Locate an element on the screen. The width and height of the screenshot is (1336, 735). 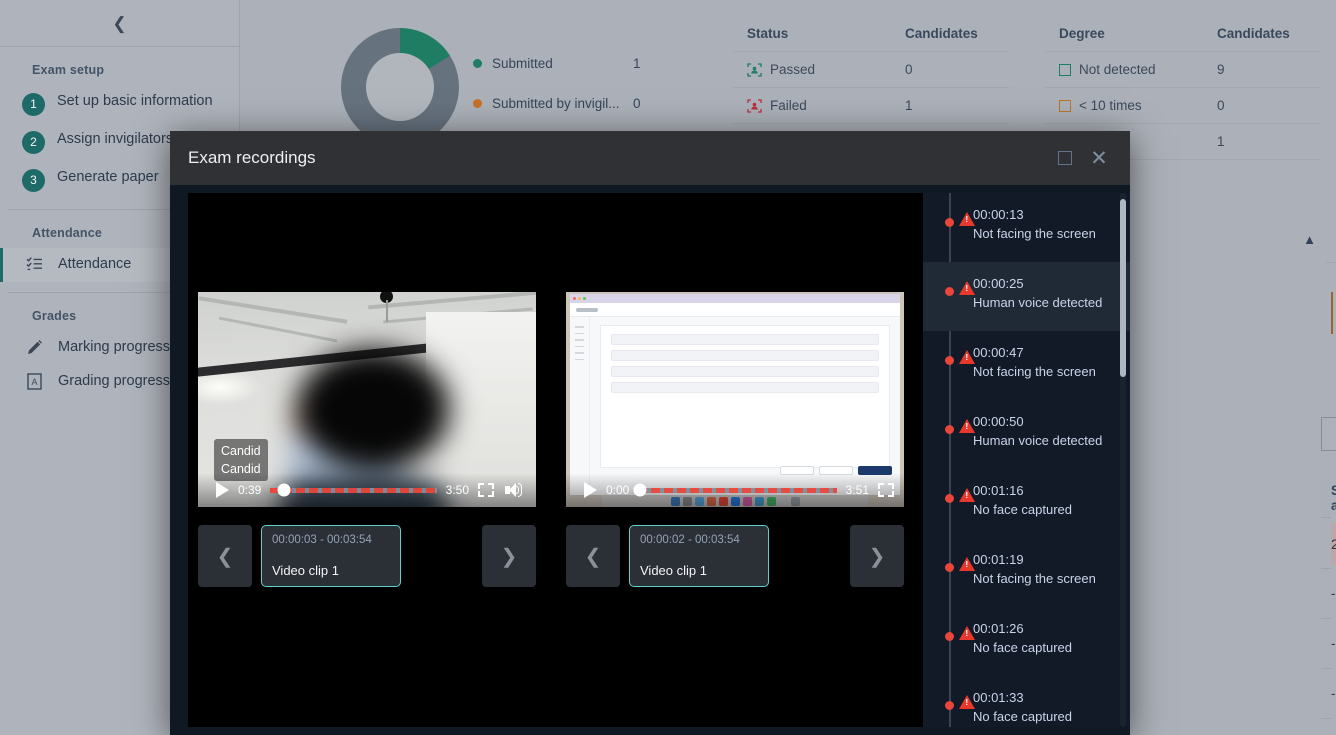
current-time: 0:00 is located at coordinates (618, 490).